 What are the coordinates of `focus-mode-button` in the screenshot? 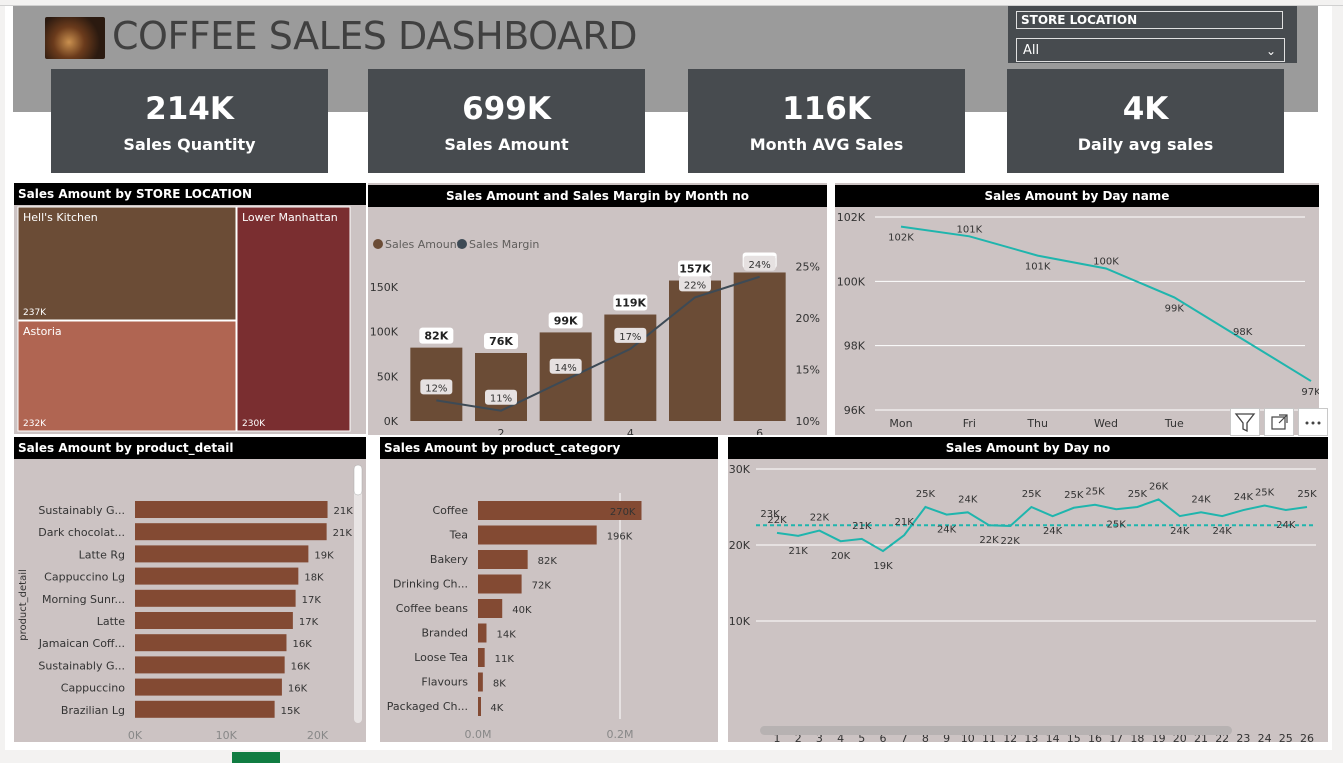 It's located at (1279, 422).